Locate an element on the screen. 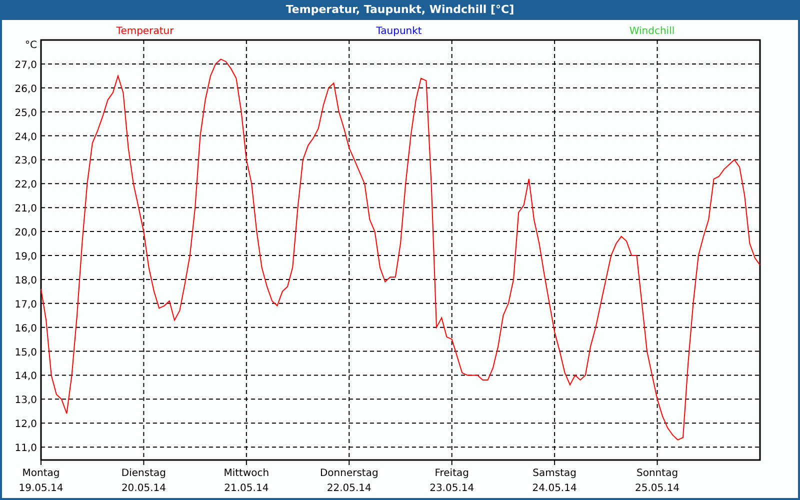 The width and height of the screenshot is (800, 500). y-tick-label: 23,0 is located at coordinates (25, 161).